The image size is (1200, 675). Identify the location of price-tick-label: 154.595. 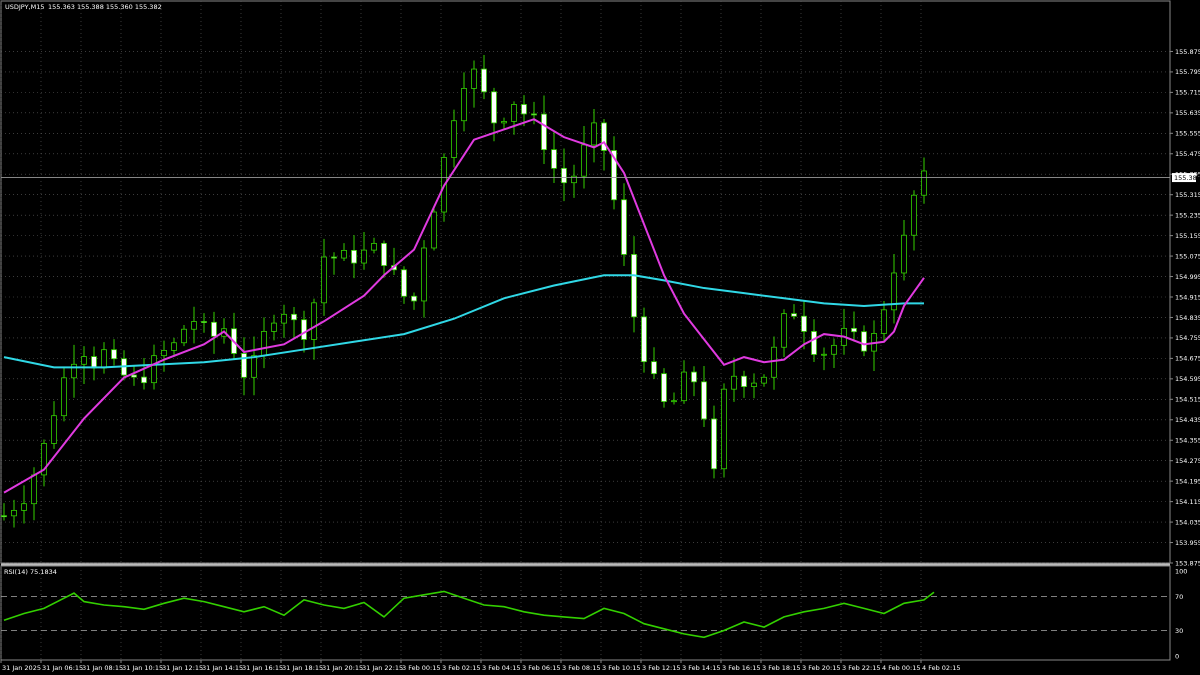
(1187, 379).